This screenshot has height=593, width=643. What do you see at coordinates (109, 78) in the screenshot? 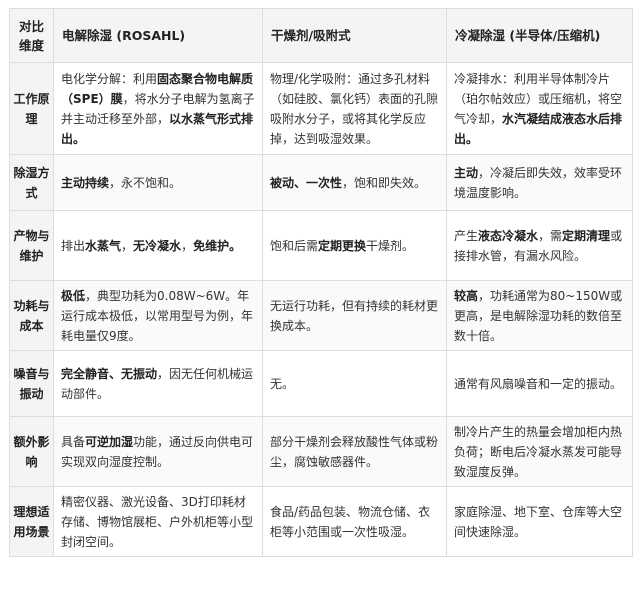
I see `cell-text: 电化学分解：利用` at bounding box center [109, 78].